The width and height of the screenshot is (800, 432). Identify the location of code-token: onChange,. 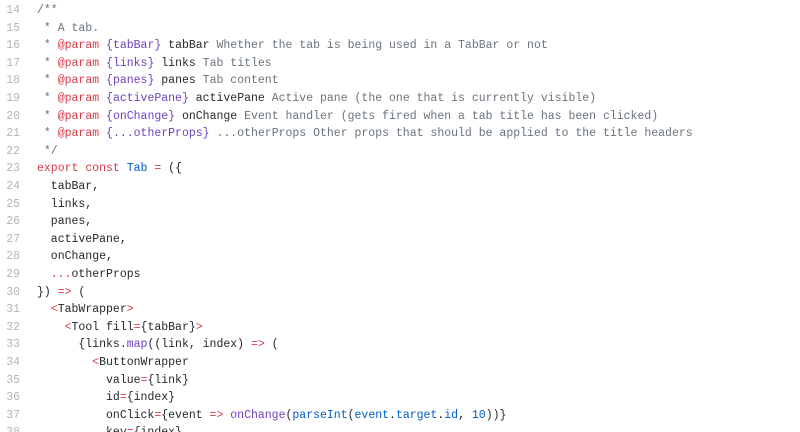
(75, 257).